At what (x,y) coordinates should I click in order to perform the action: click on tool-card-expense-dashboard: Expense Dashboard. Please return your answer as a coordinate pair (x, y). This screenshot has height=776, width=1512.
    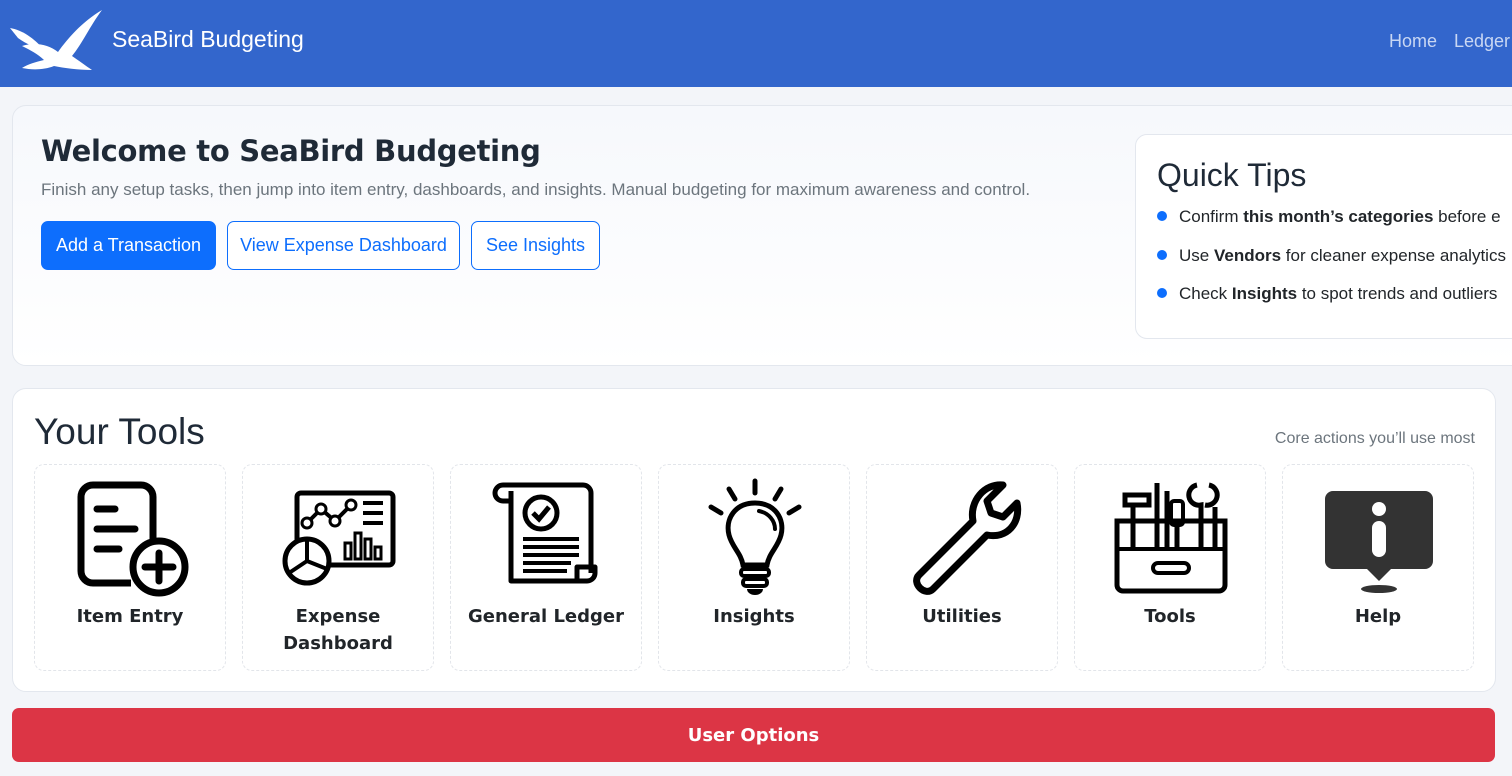
    Looking at the image, I should click on (338, 567).